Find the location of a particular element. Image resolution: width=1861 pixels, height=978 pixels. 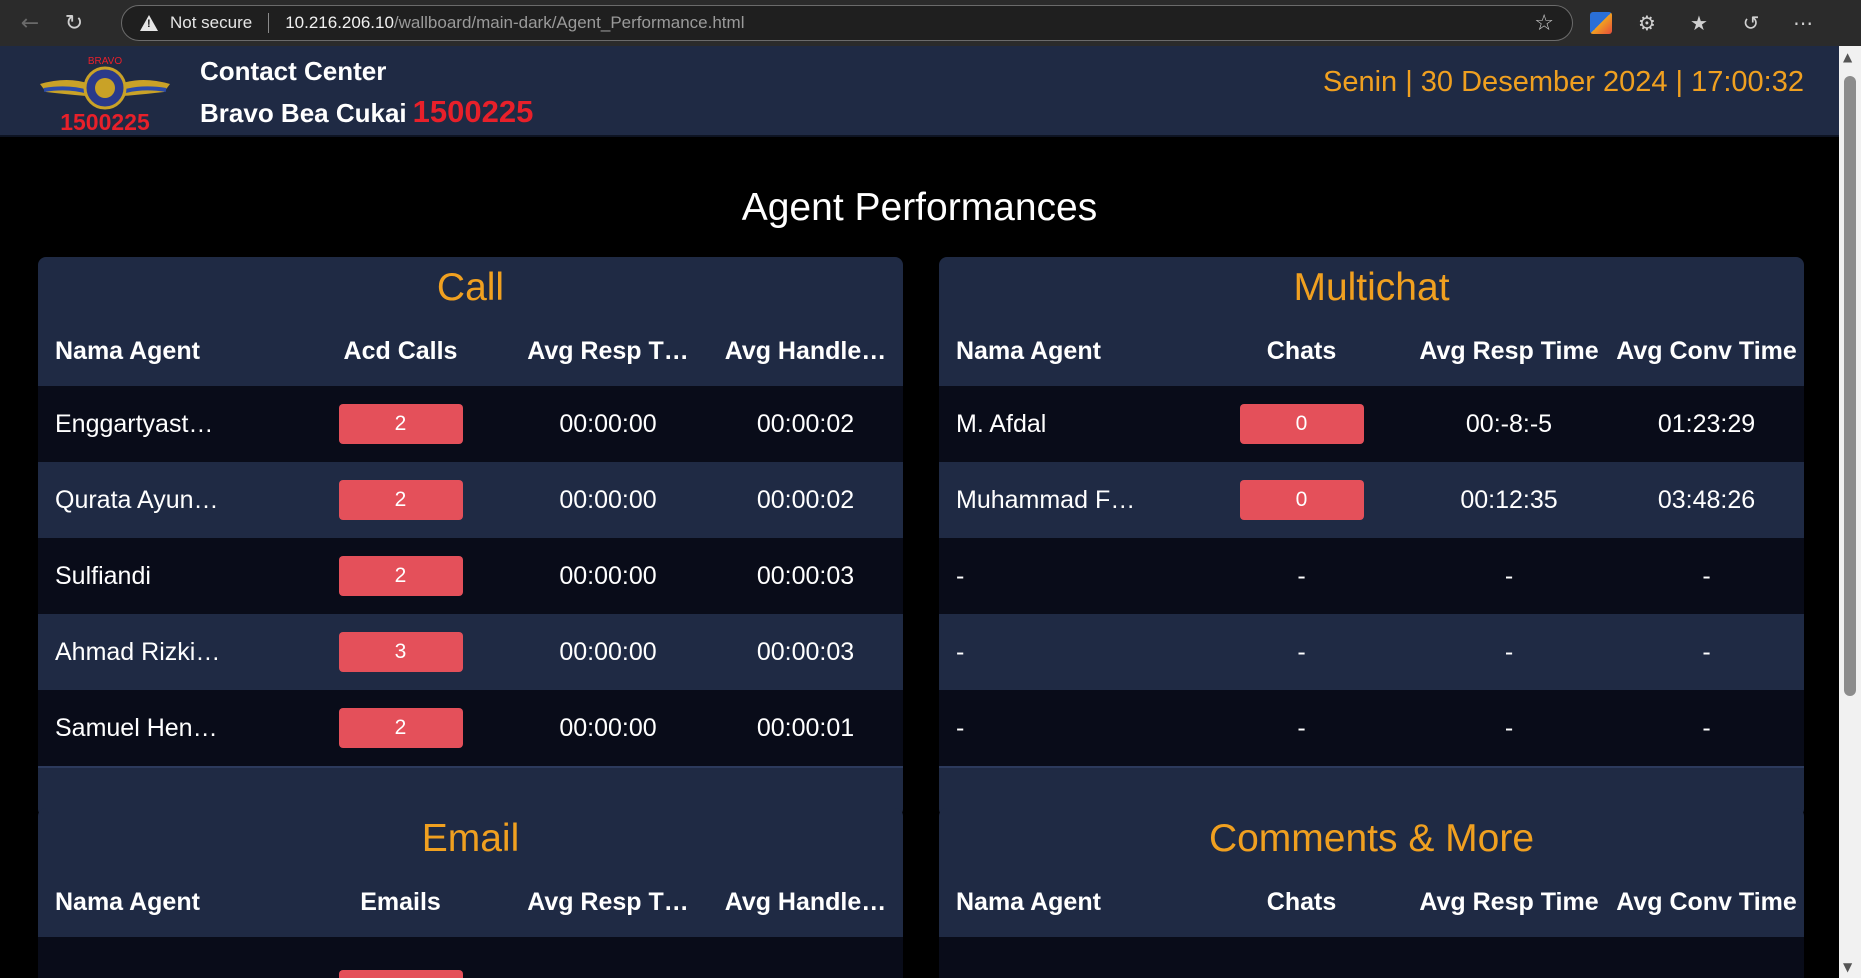

column-header: Acd Calls is located at coordinates (400, 351).